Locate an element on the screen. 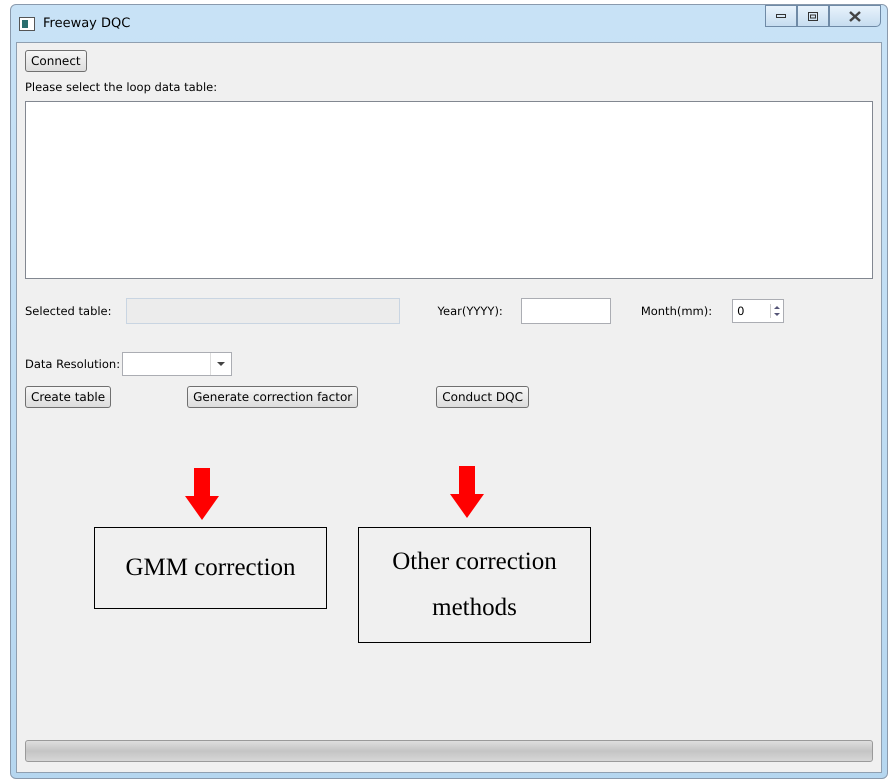 This screenshot has height=782, width=891. minimize-icon is located at coordinates (781, 16).